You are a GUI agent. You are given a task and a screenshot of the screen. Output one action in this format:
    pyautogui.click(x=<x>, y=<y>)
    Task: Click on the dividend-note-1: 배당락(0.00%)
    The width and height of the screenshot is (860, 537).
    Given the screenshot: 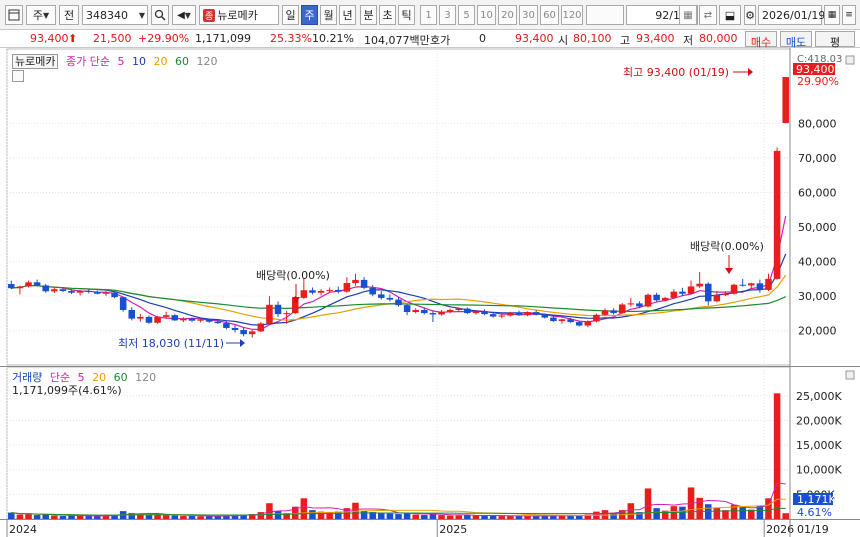 What is the action you would take?
    pyautogui.click(x=293, y=275)
    